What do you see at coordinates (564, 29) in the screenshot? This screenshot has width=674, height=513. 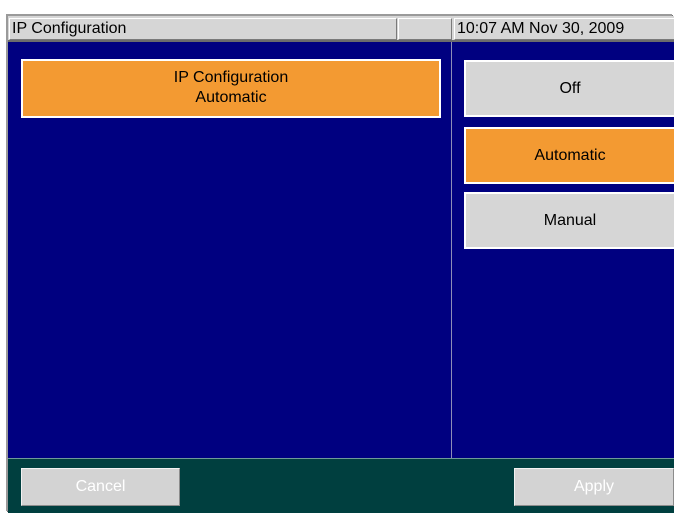 I see `datetime-display: 10:07 AM Nov 30, 2009` at bounding box center [564, 29].